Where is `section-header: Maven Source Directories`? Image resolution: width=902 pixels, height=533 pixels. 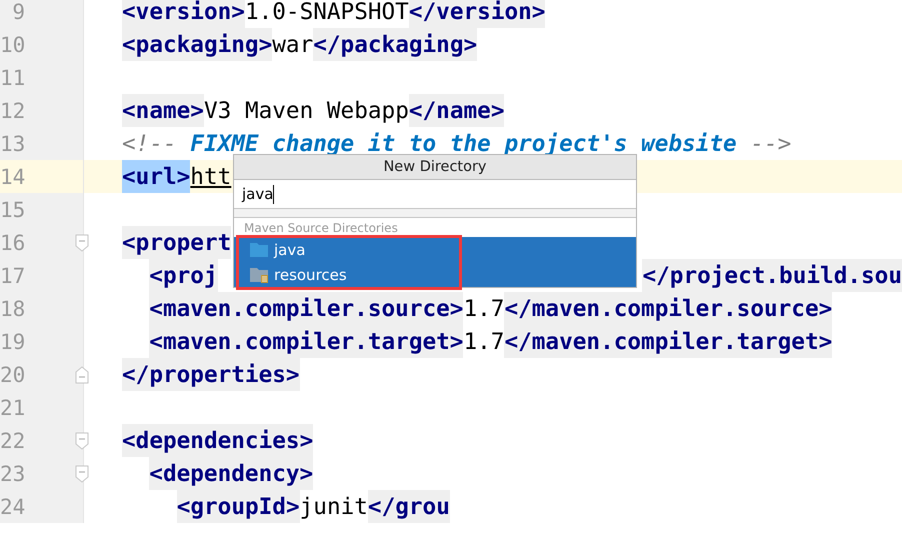
section-header: Maven Source Directories is located at coordinates (321, 228).